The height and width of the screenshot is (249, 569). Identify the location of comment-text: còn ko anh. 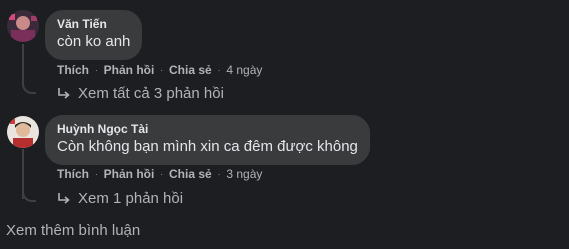
(94, 41).